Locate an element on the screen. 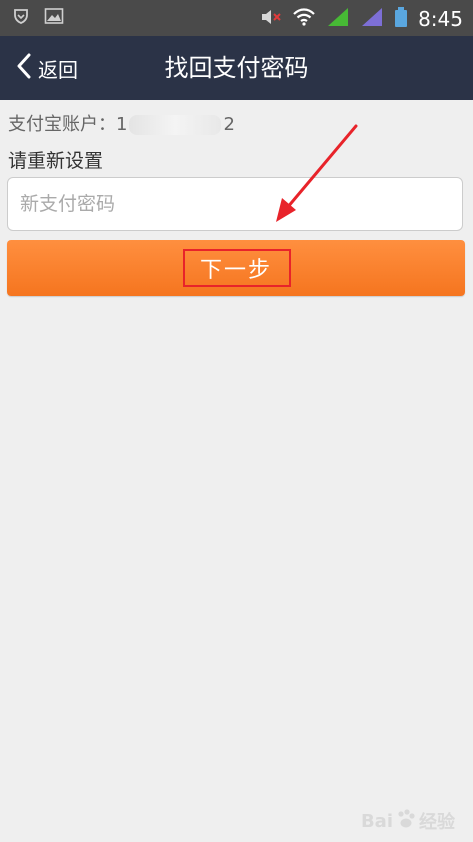 This screenshot has width=473, height=842. next-step-button: 下一步 is located at coordinates (236, 268).